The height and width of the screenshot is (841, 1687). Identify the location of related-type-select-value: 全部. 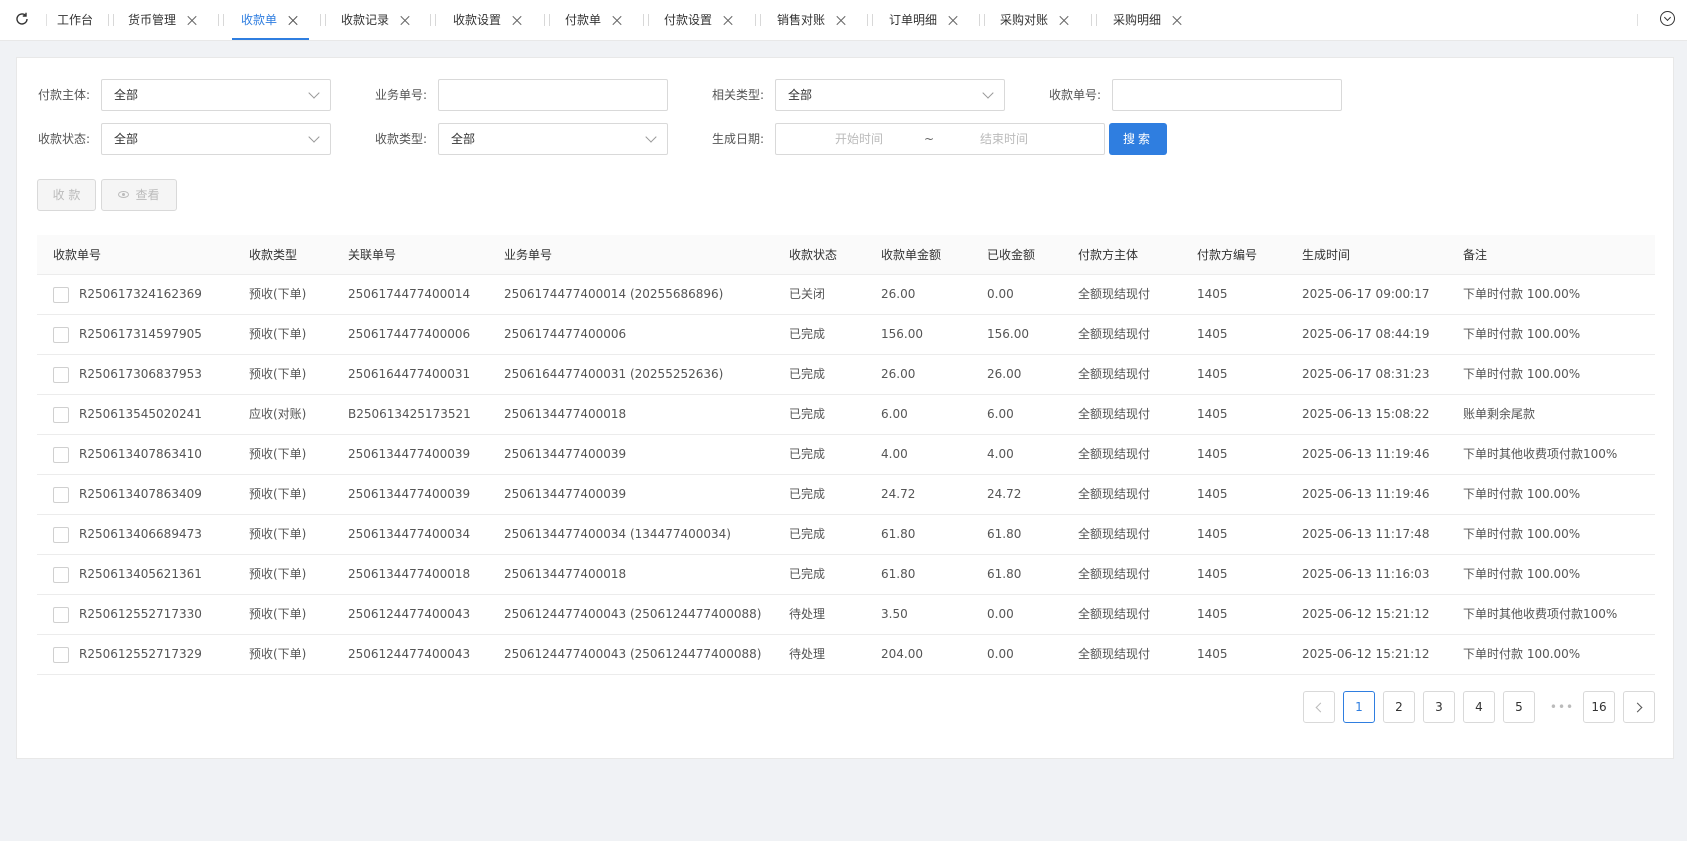
(800, 95).